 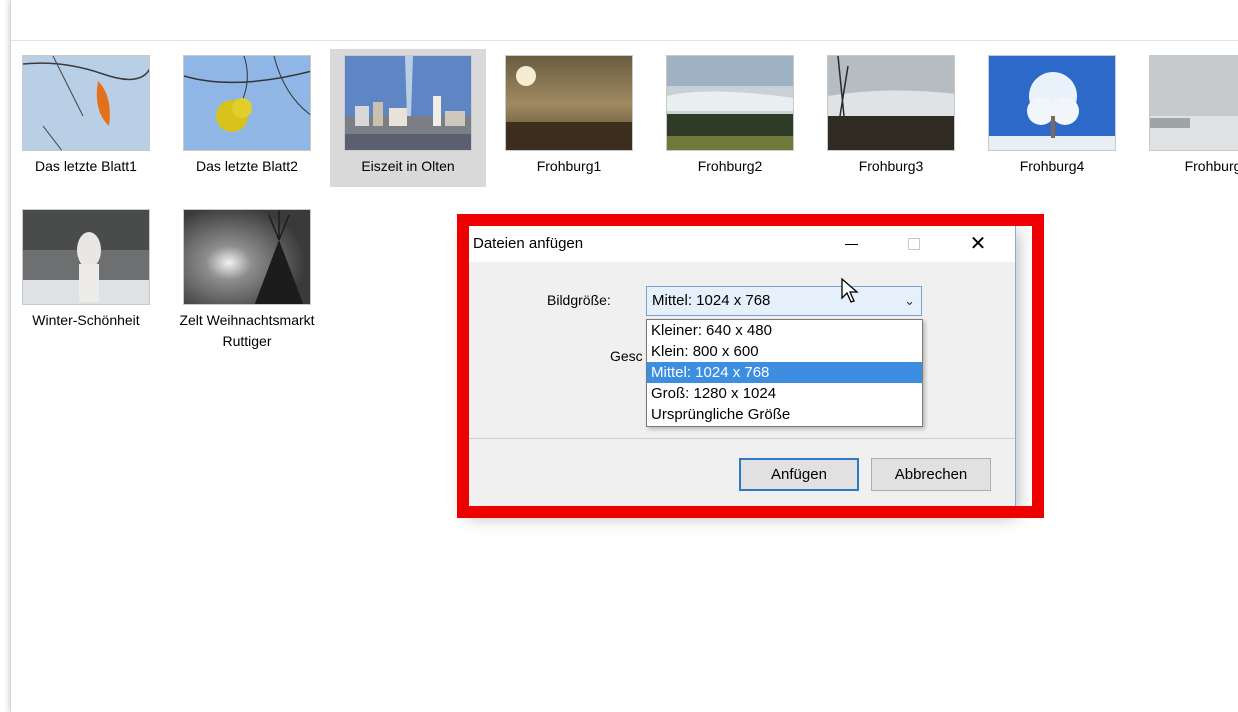 I want to click on file-label: Das letzte Blatt1, so click(x=86, y=166).